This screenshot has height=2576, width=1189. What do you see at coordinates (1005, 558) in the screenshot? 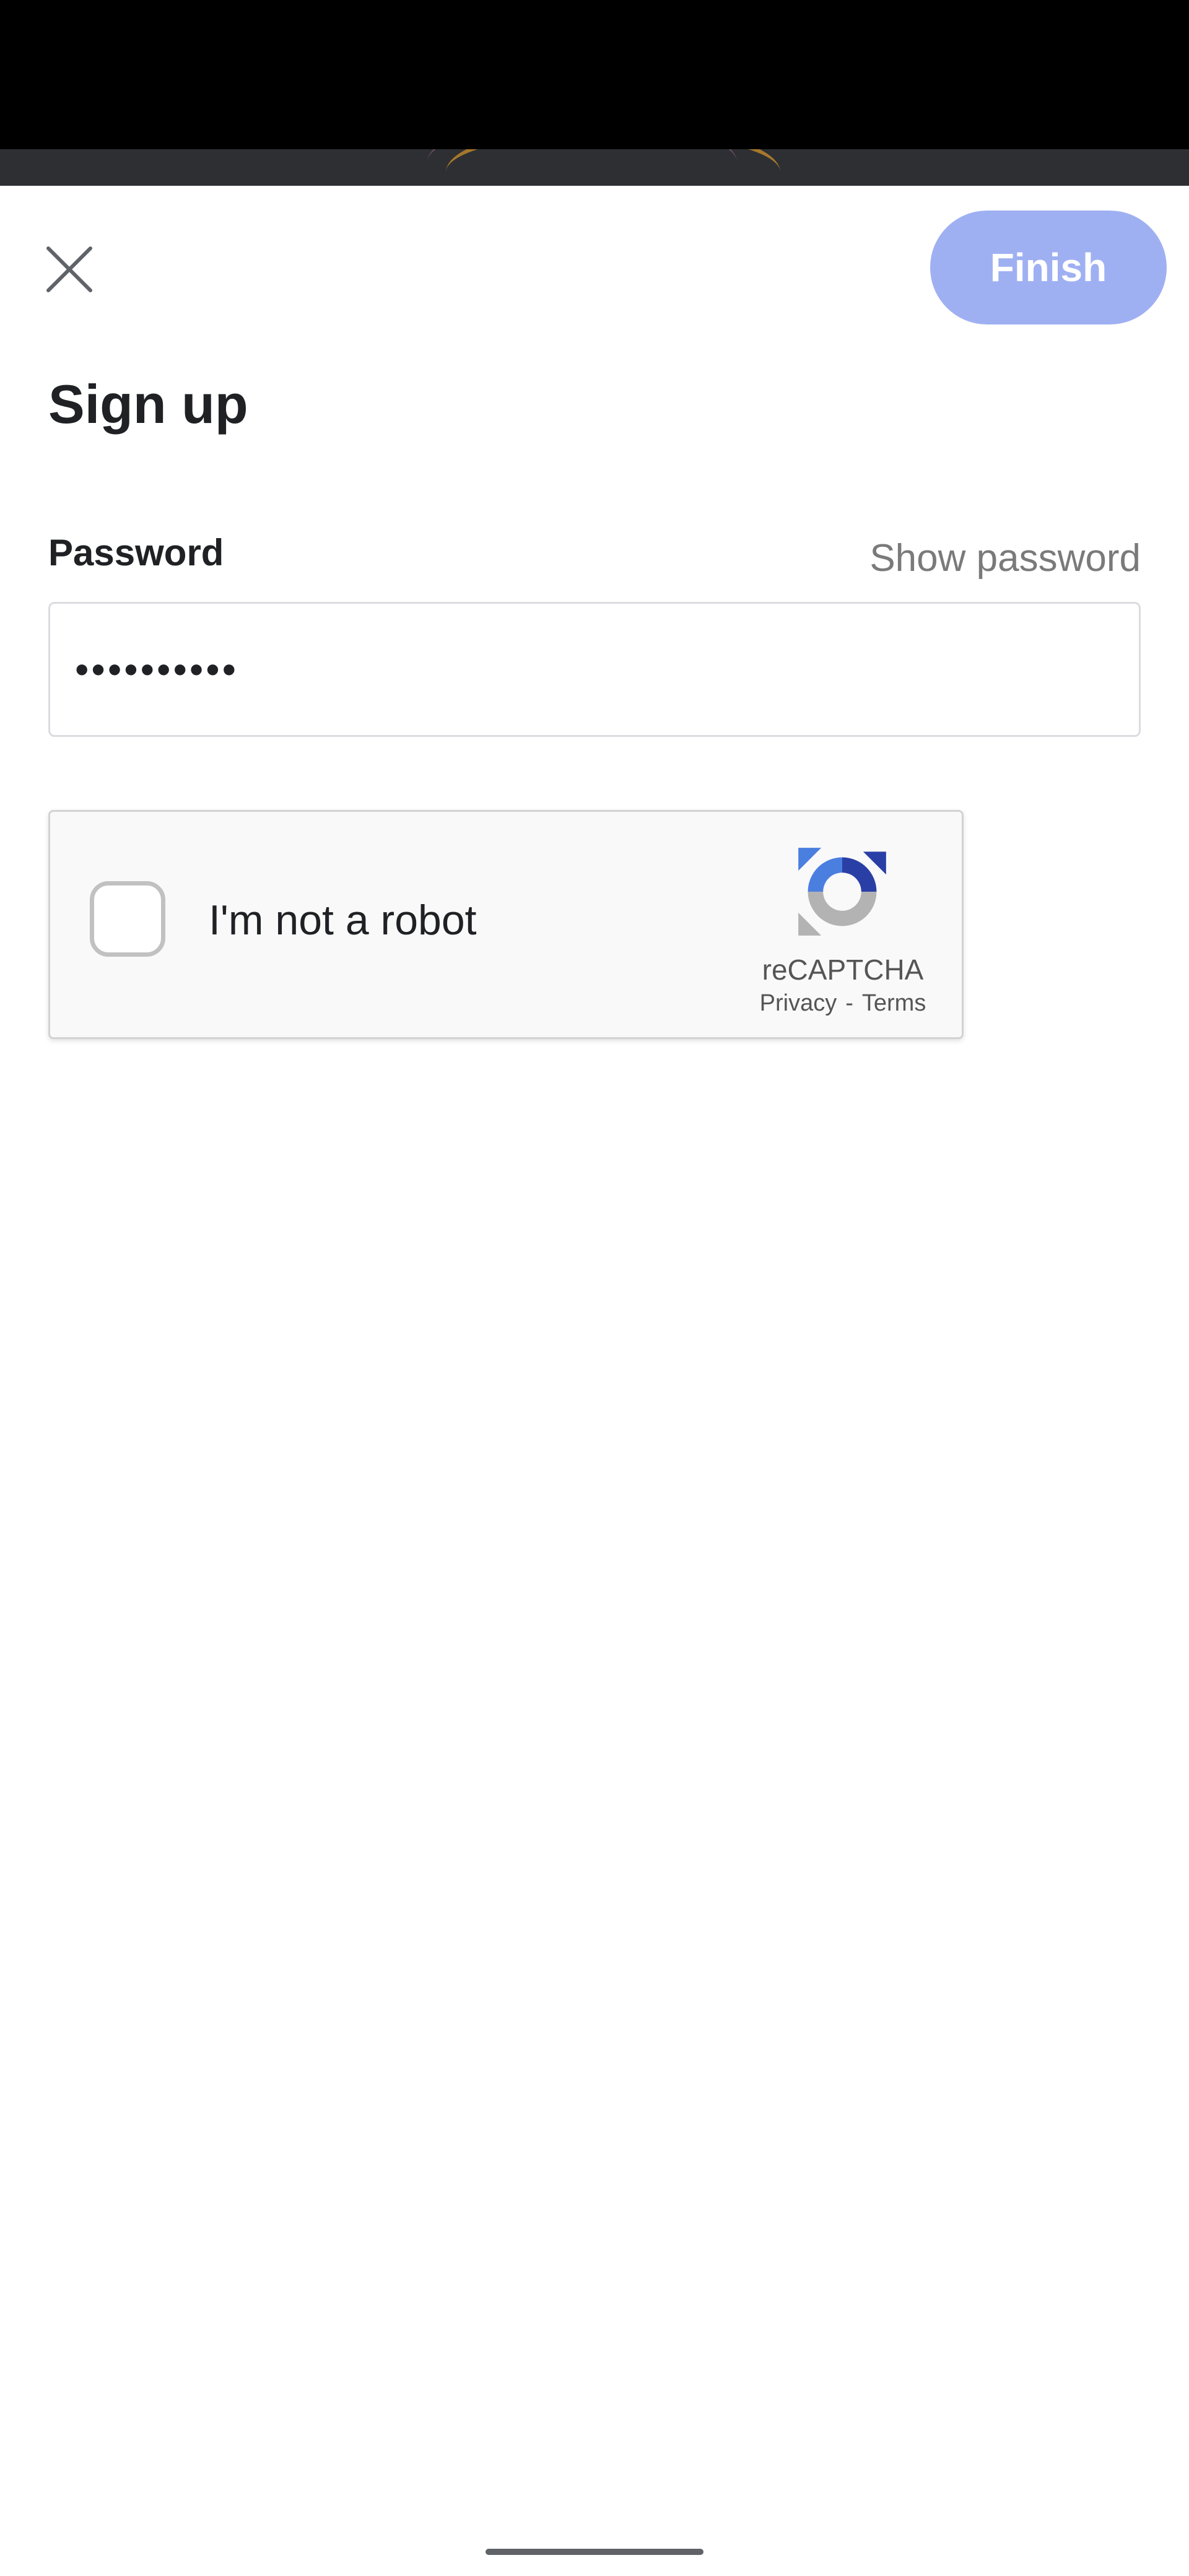
I see `show-password-toggle: Show password` at bounding box center [1005, 558].